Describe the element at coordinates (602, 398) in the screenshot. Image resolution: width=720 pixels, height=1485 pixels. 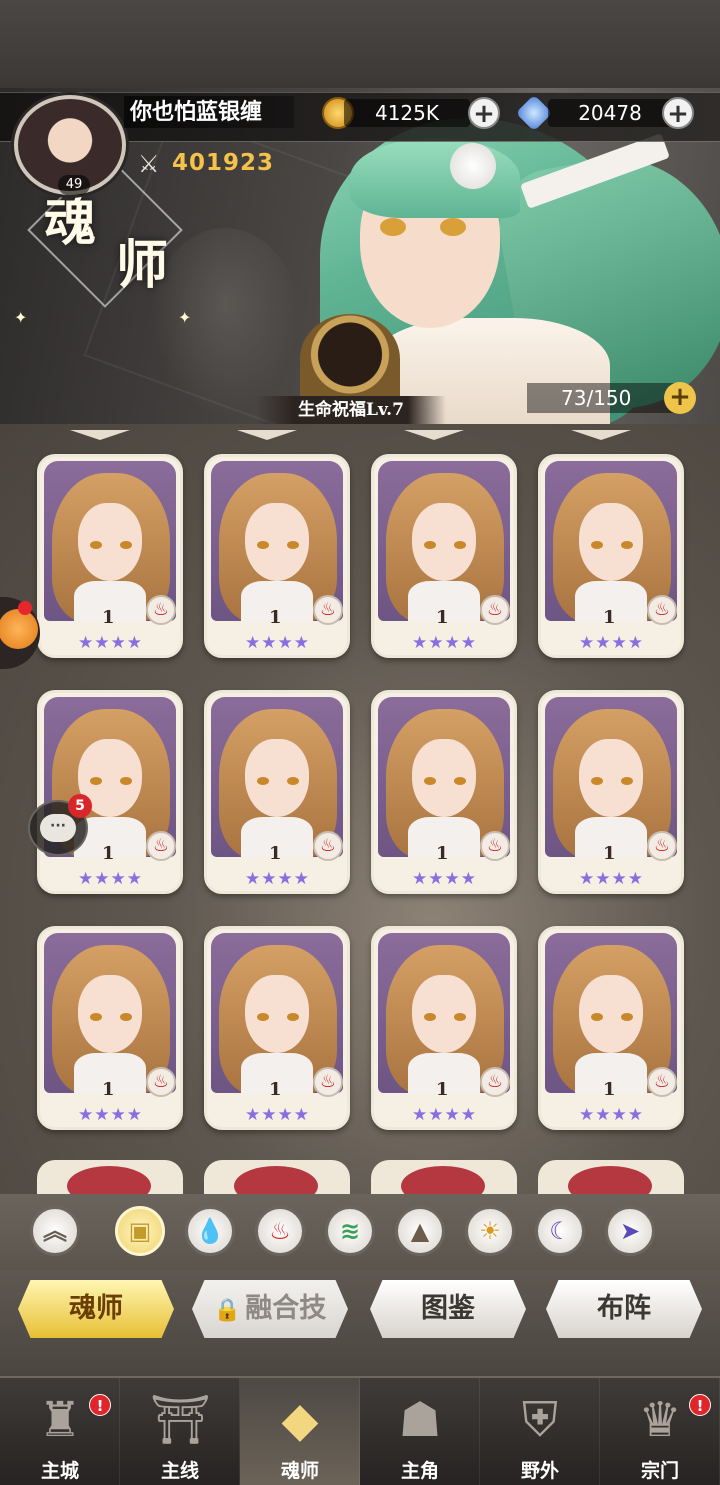
I see `roster-capacity: 73/150` at that location.